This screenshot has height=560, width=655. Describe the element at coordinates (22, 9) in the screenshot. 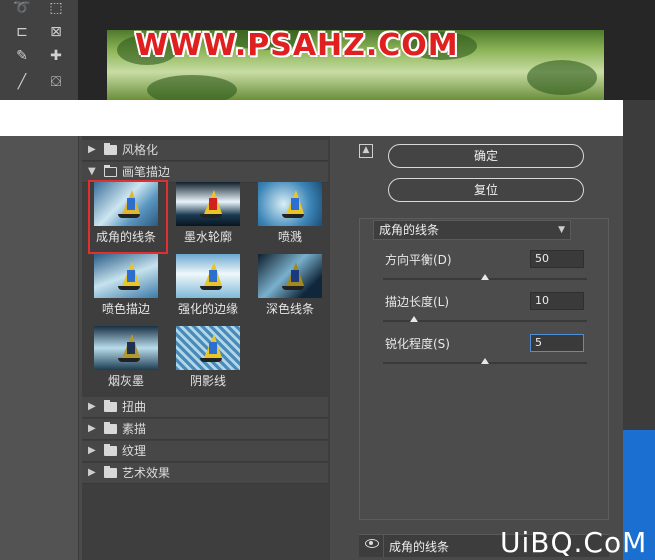

I see `lasso-tool-icon: ➰` at that location.